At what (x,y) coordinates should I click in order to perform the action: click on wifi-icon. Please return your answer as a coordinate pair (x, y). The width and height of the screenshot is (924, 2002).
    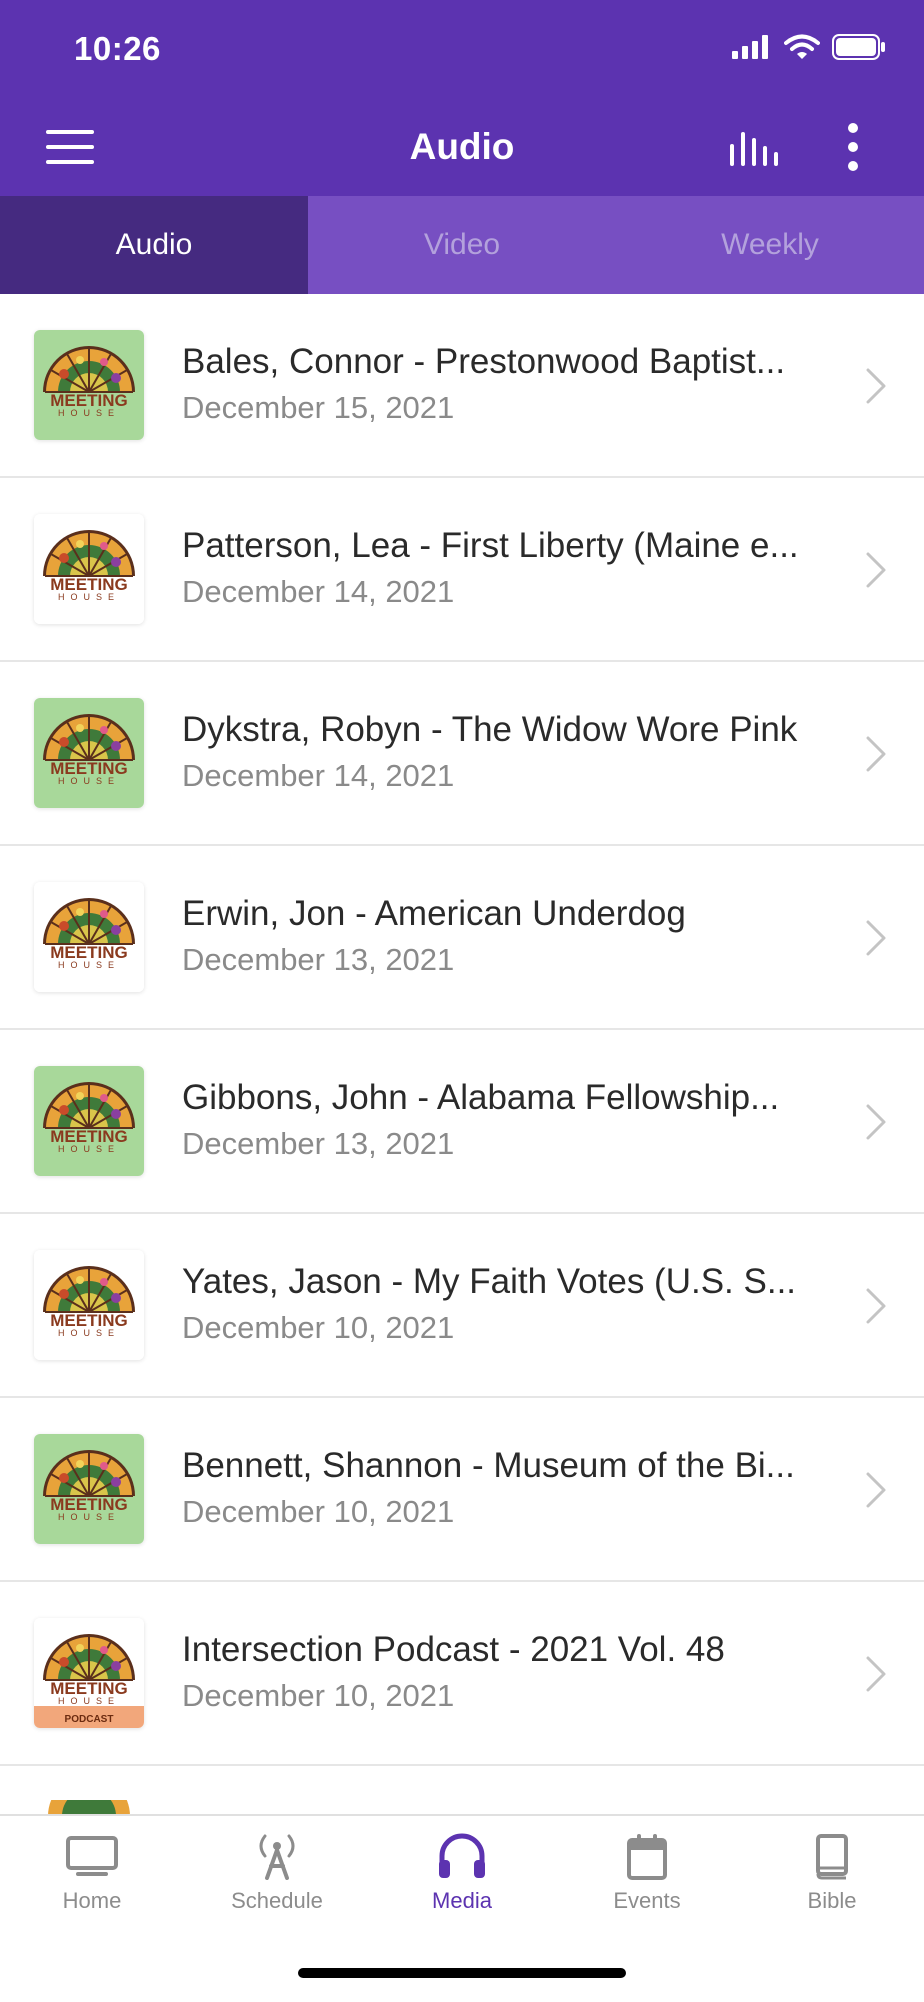
    Looking at the image, I should click on (802, 46).